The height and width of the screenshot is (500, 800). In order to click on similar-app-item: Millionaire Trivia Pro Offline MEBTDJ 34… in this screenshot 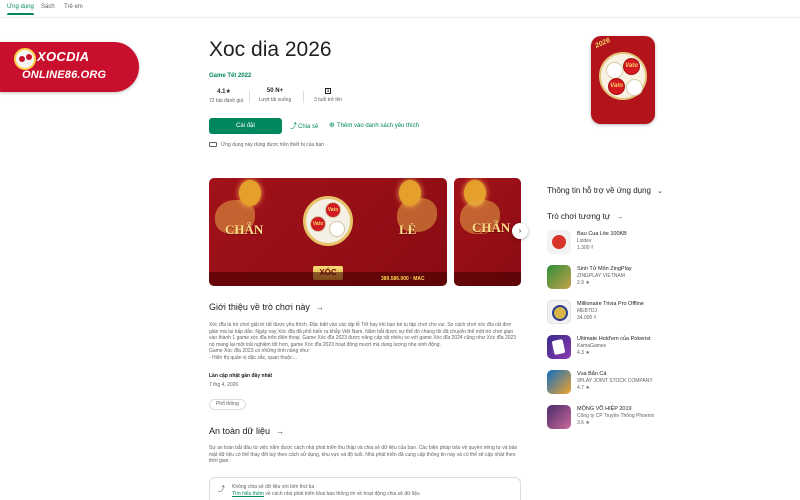, I will do `click(647, 314)`.